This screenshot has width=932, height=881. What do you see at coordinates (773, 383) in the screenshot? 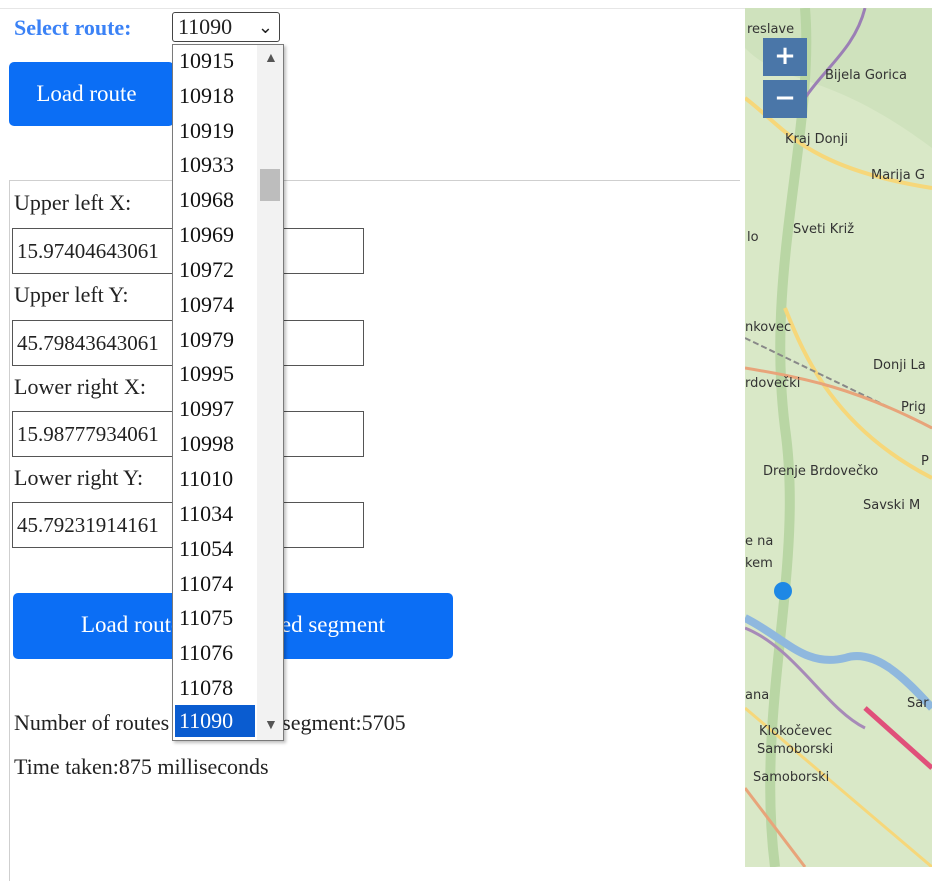
I see `map-place-label: rdovečki` at bounding box center [773, 383].